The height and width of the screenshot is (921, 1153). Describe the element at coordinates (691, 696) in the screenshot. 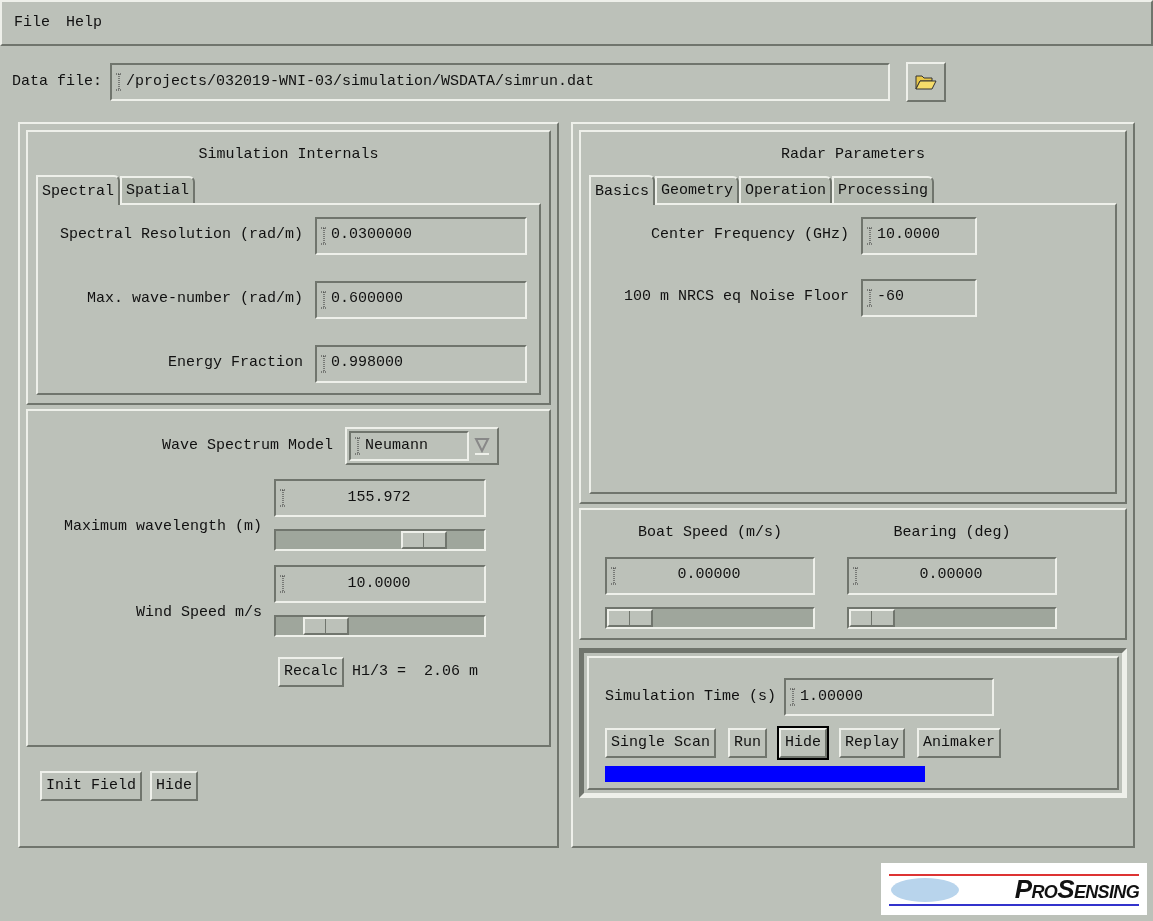

I see `field-label: Simulation Time (s)` at that location.